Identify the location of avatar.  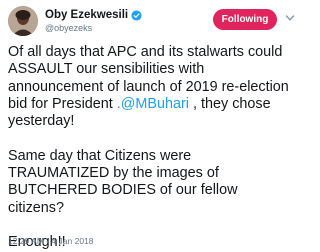
(23, 21).